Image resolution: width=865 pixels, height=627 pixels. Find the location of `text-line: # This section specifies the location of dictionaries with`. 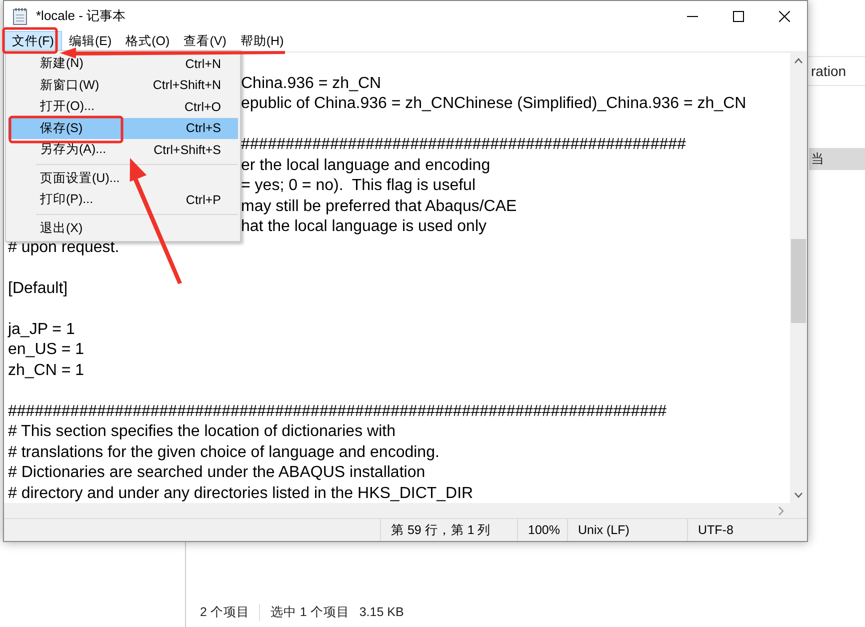

text-line: # This section specifies the location of dictionaries with is located at coordinates (202, 432).